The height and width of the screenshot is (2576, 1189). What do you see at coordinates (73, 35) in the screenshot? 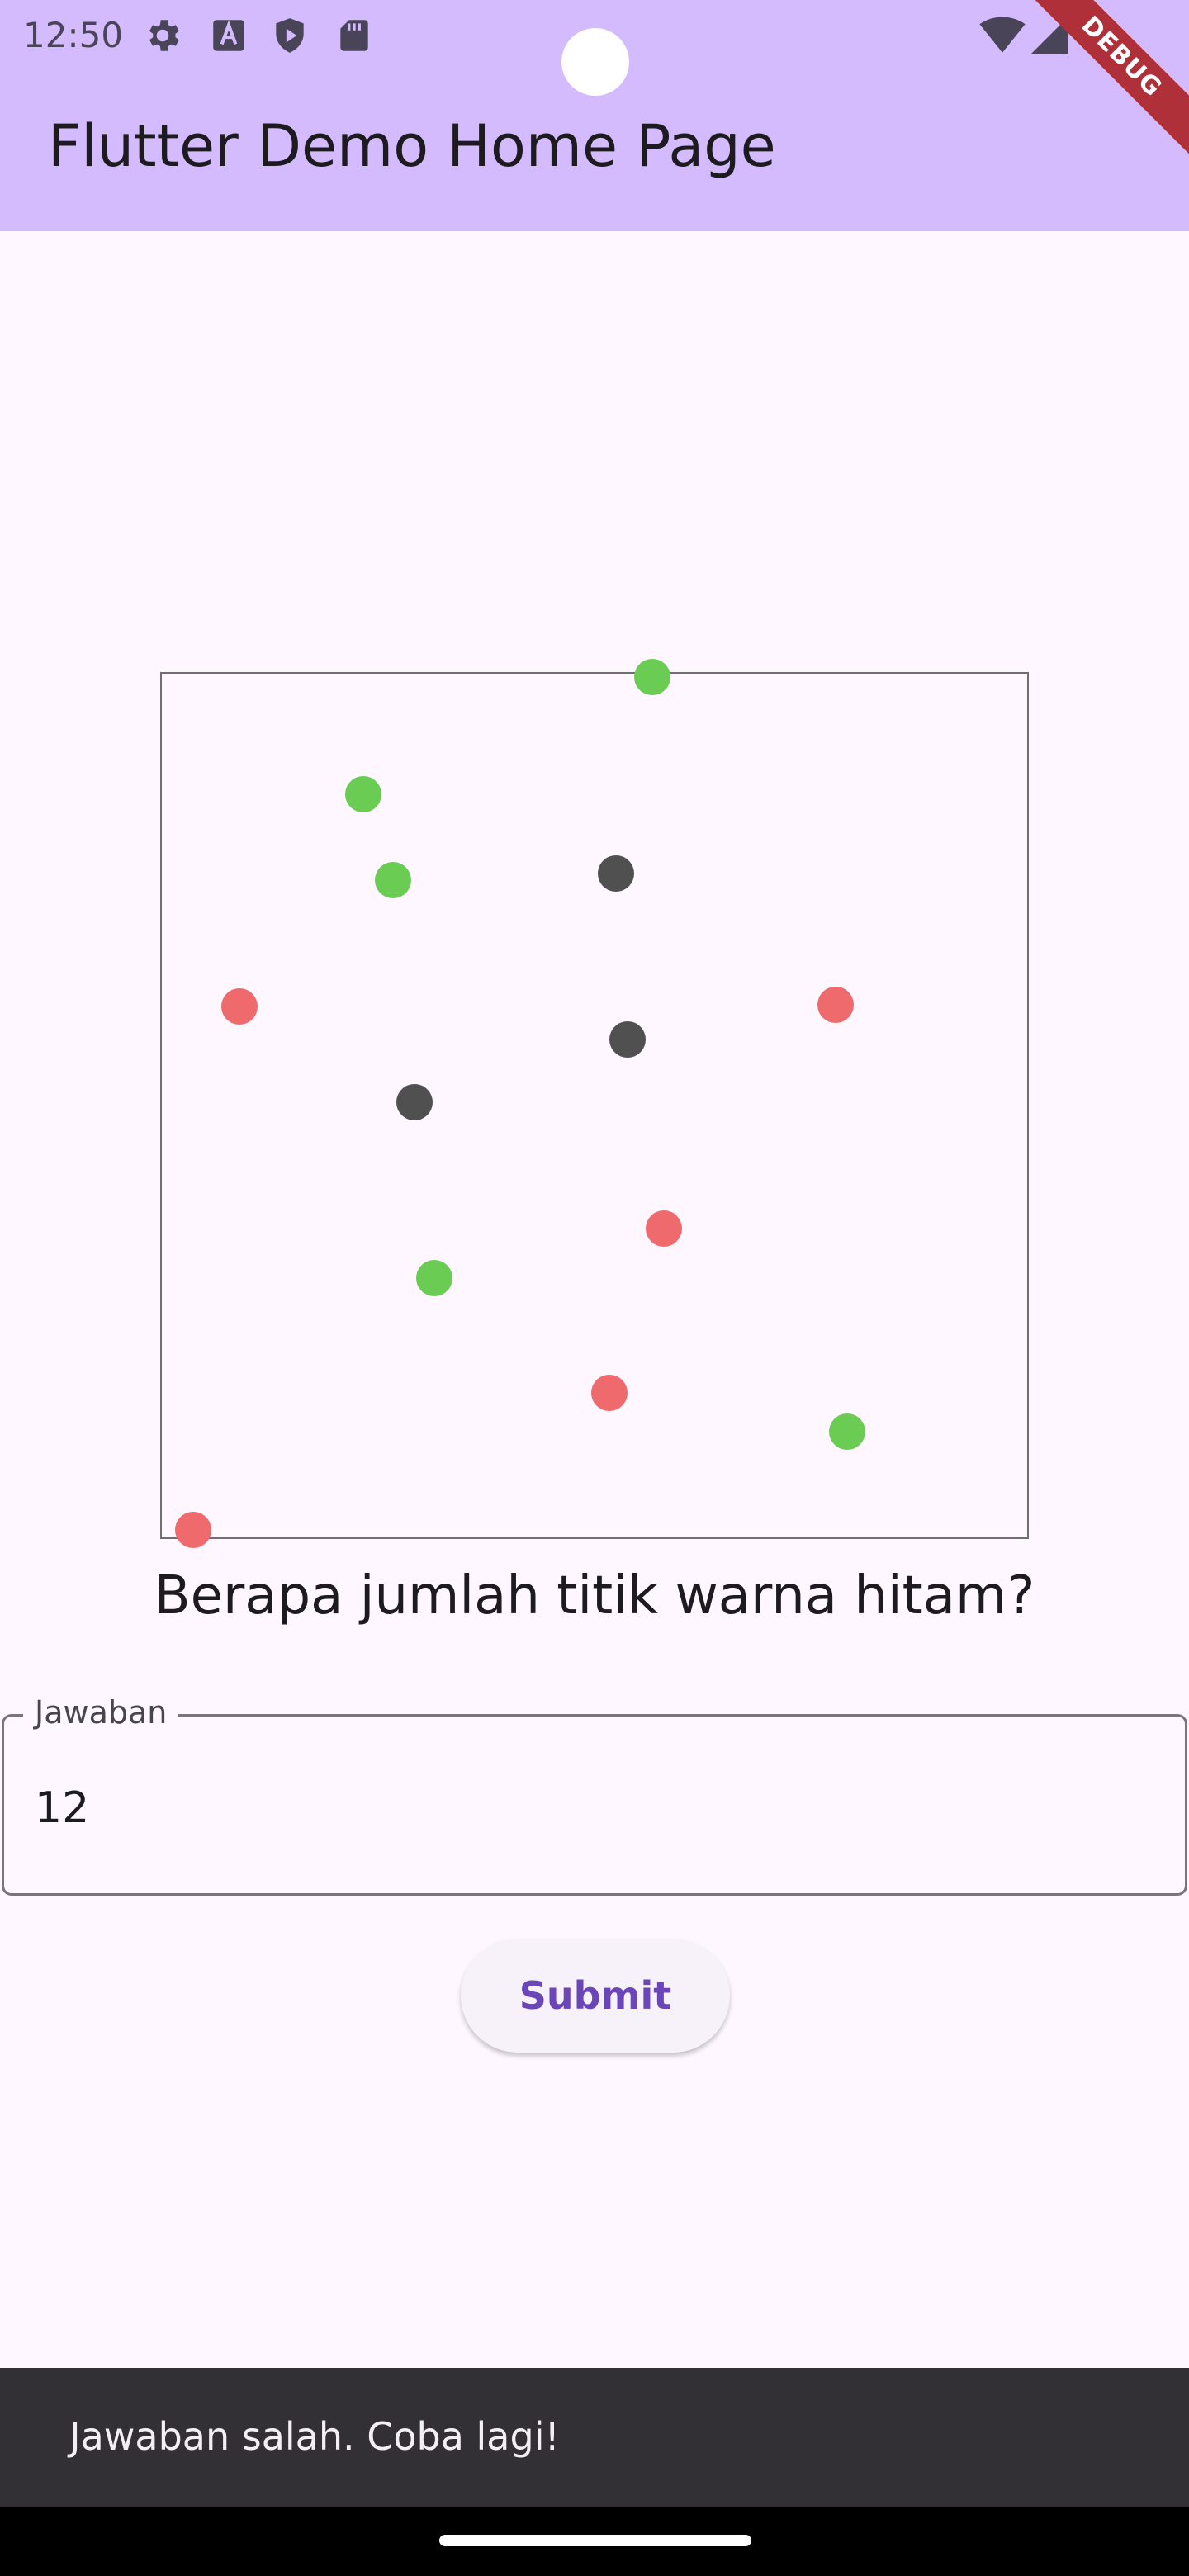
I see `status-time: 12:50` at bounding box center [73, 35].